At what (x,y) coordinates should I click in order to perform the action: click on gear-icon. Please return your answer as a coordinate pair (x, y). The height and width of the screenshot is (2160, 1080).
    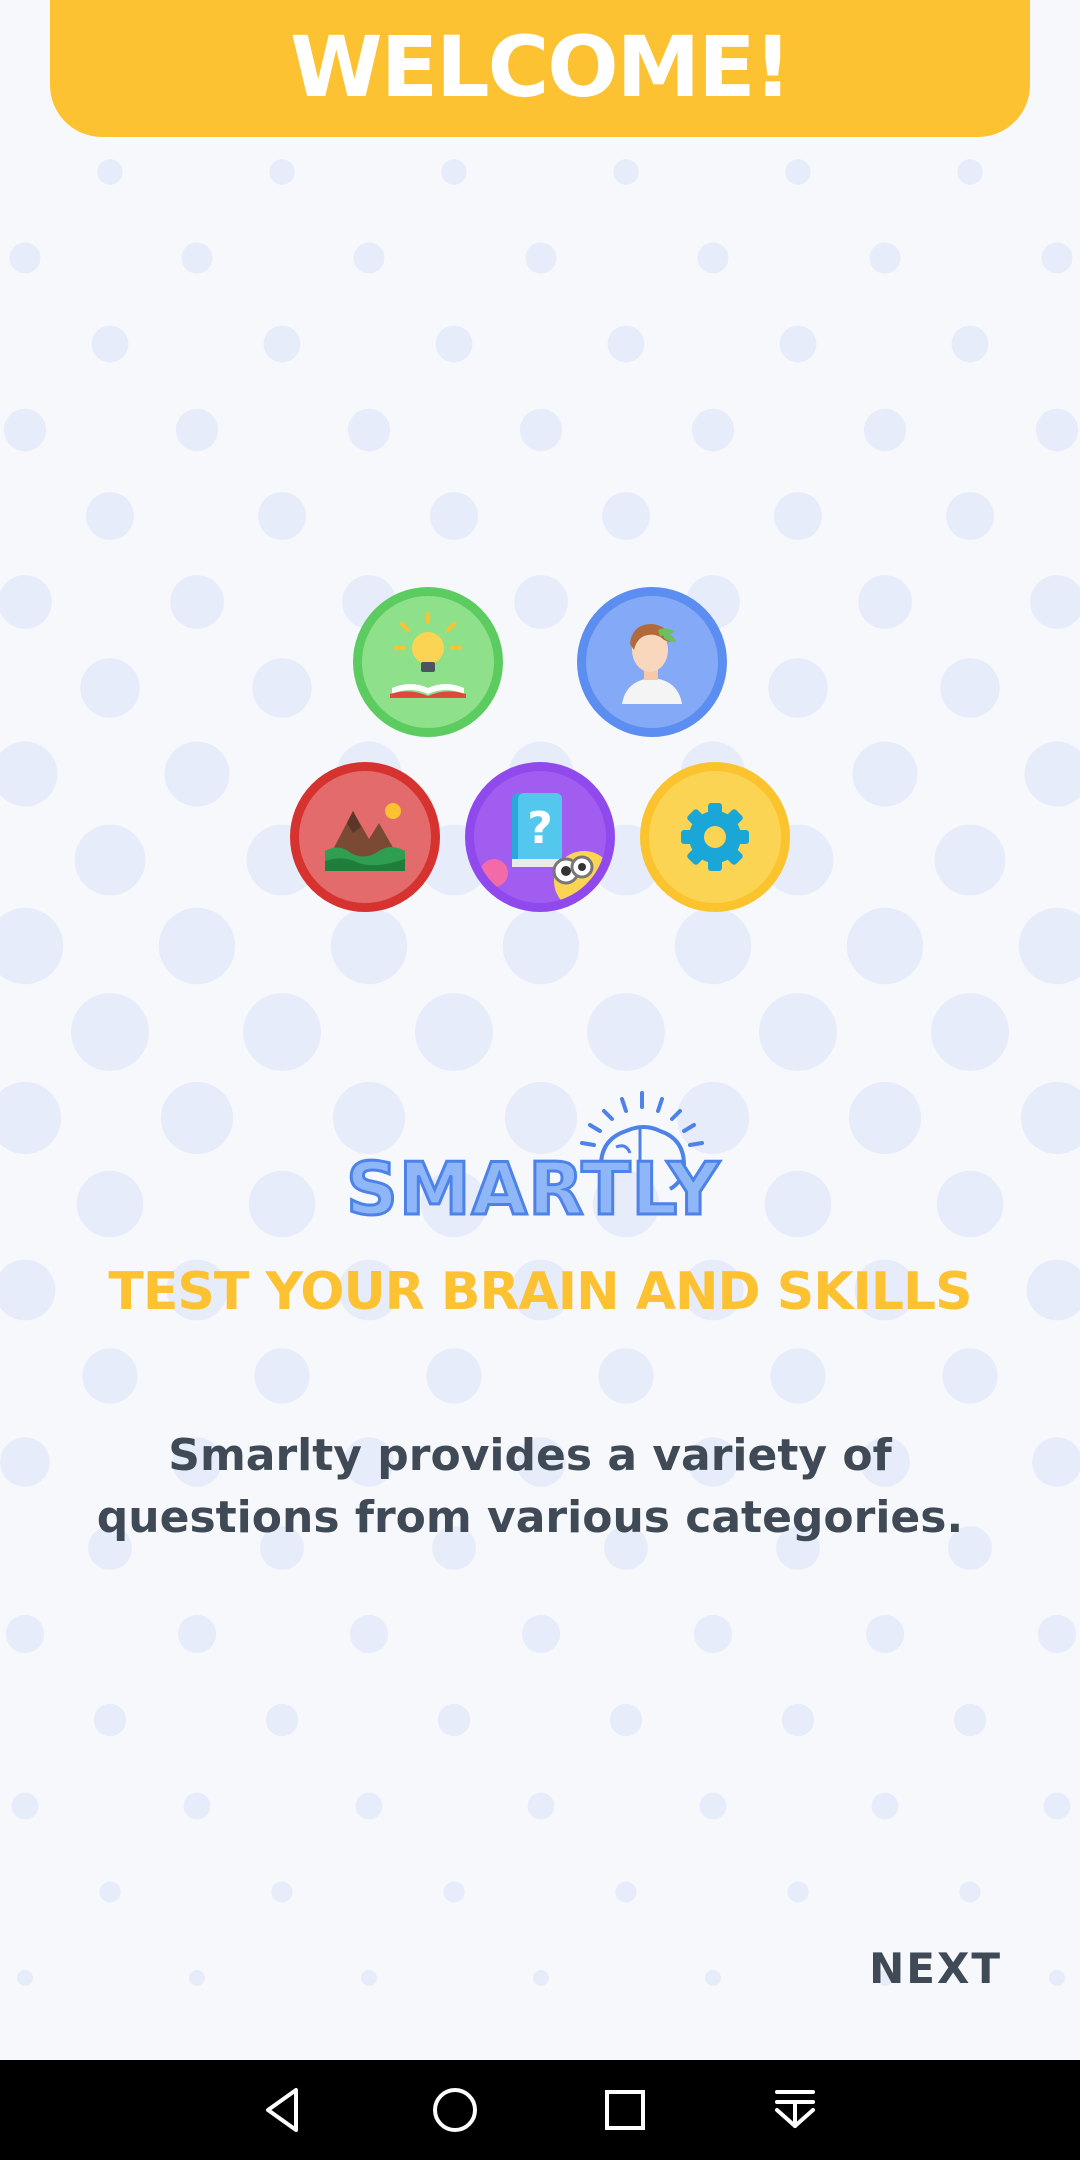
    Looking at the image, I should click on (715, 837).